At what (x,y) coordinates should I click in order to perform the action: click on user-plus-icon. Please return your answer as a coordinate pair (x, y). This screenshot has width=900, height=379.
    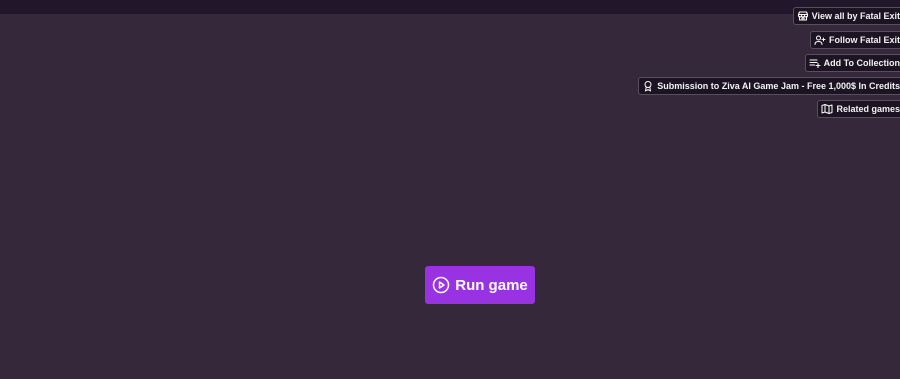
    Looking at the image, I should click on (820, 40).